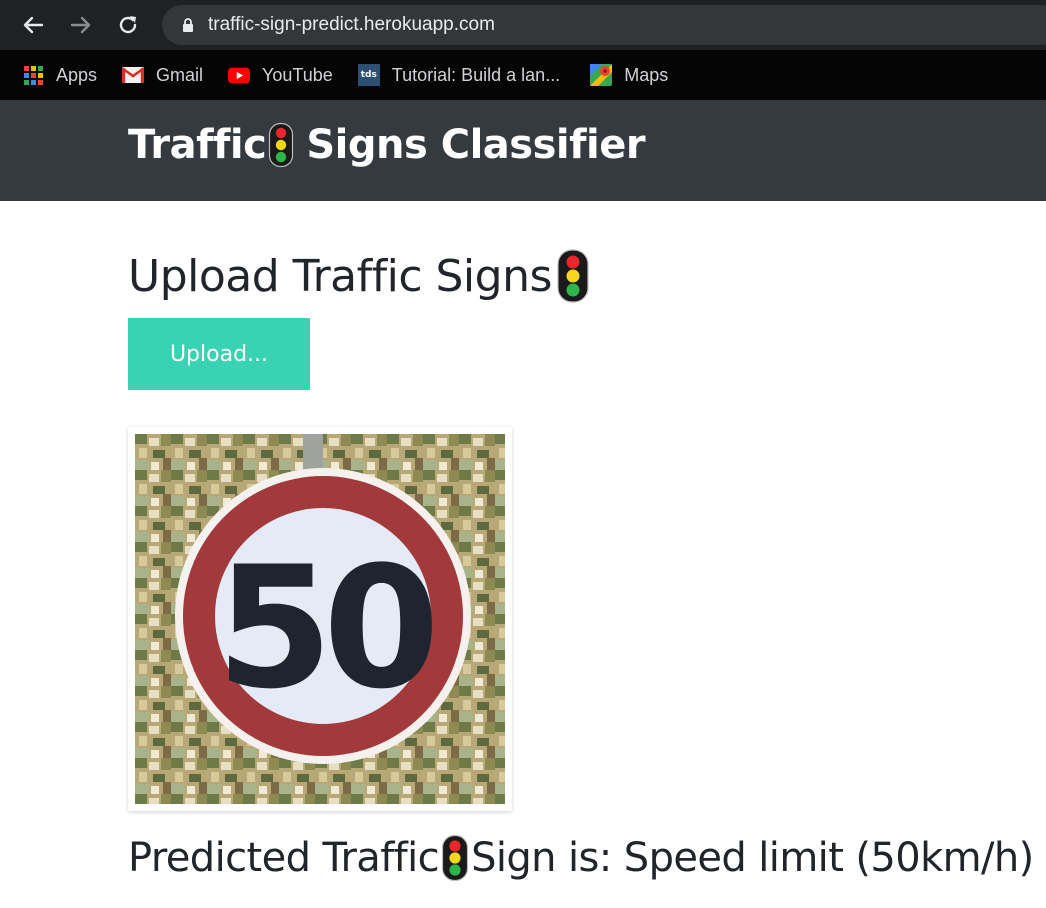 This screenshot has height=908, width=1046. What do you see at coordinates (77, 74) in the screenshot?
I see `bookmark-label: Apps` at bounding box center [77, 74].